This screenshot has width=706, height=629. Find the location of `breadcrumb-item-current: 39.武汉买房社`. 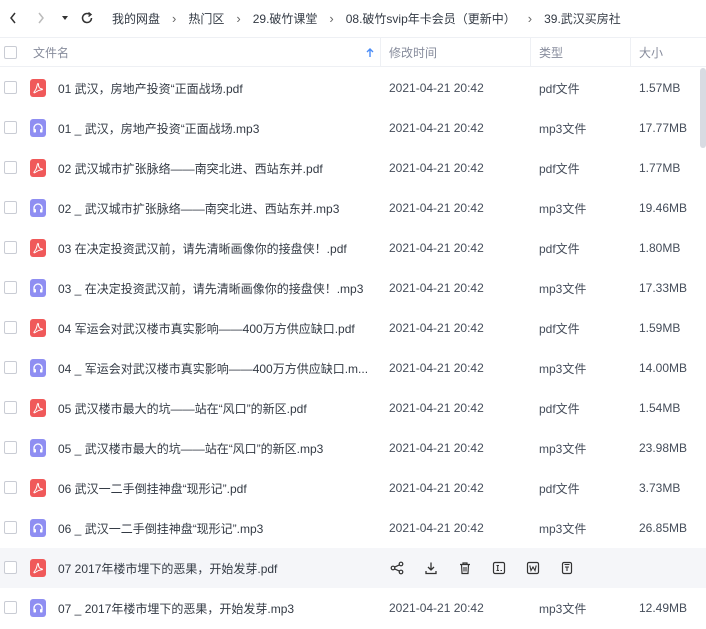

breadcrumb-item-current: 39.武汉买房社 is located at coordinates (582, 18).